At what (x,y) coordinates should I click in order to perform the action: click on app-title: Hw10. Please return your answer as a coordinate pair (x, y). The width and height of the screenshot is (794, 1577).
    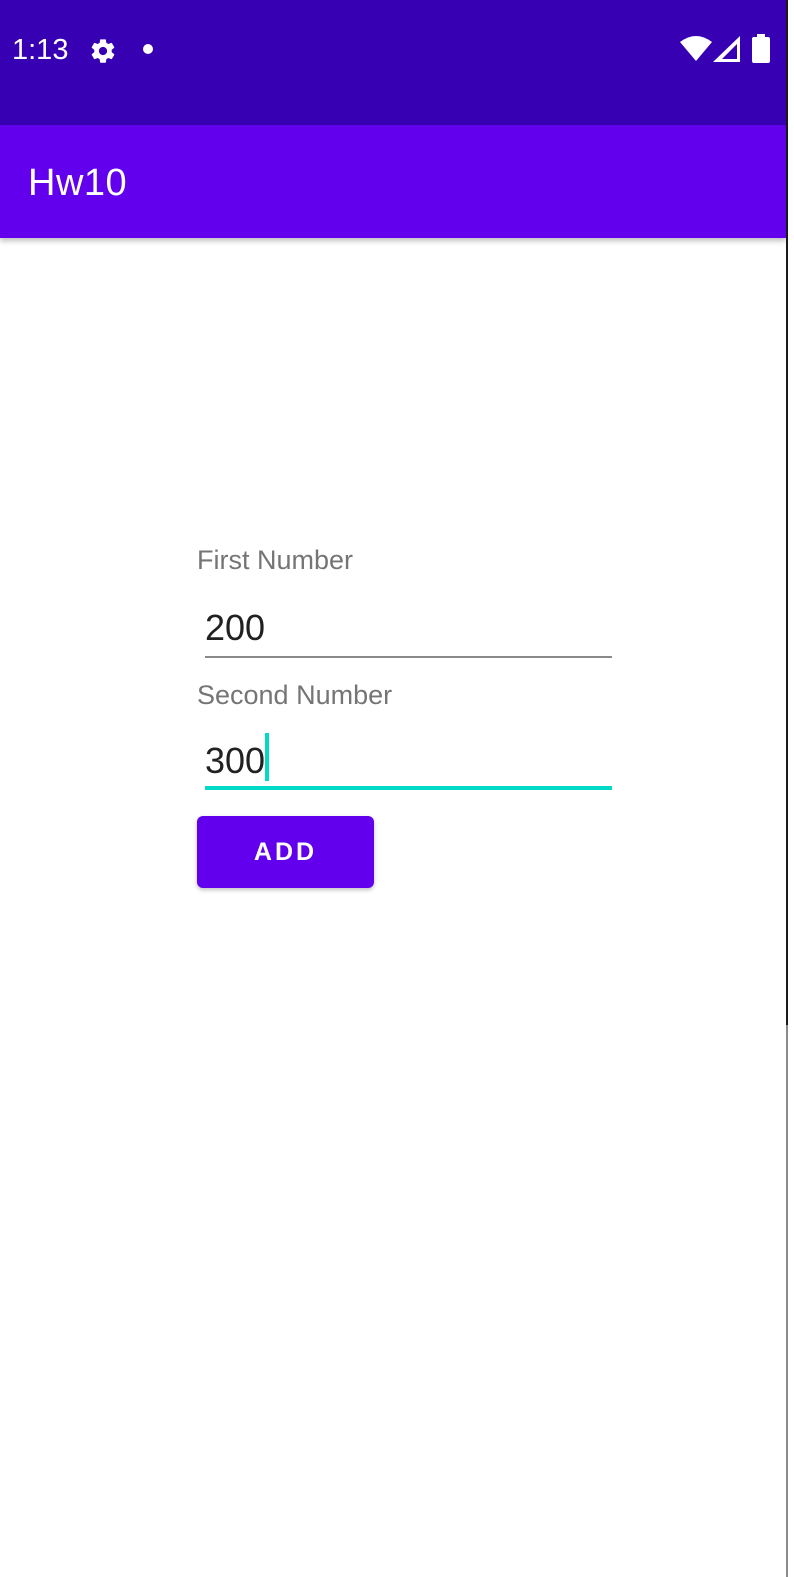
    Looking at the image, I should click on (78, 183).